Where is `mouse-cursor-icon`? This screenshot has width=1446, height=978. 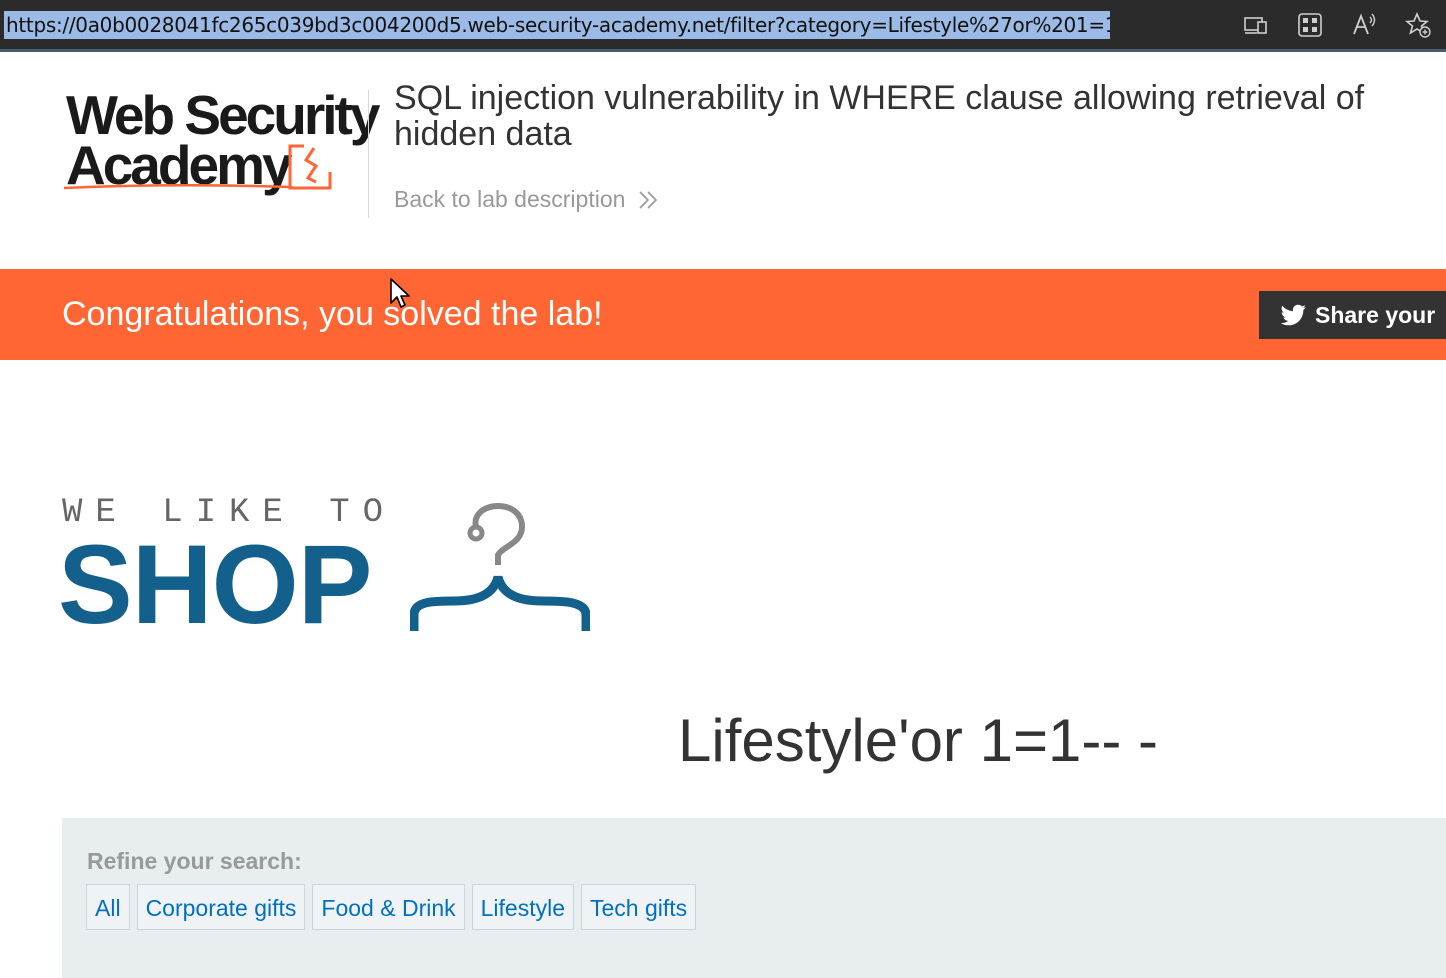 mouse-cursor-icon is located at coordinates (400, 293).